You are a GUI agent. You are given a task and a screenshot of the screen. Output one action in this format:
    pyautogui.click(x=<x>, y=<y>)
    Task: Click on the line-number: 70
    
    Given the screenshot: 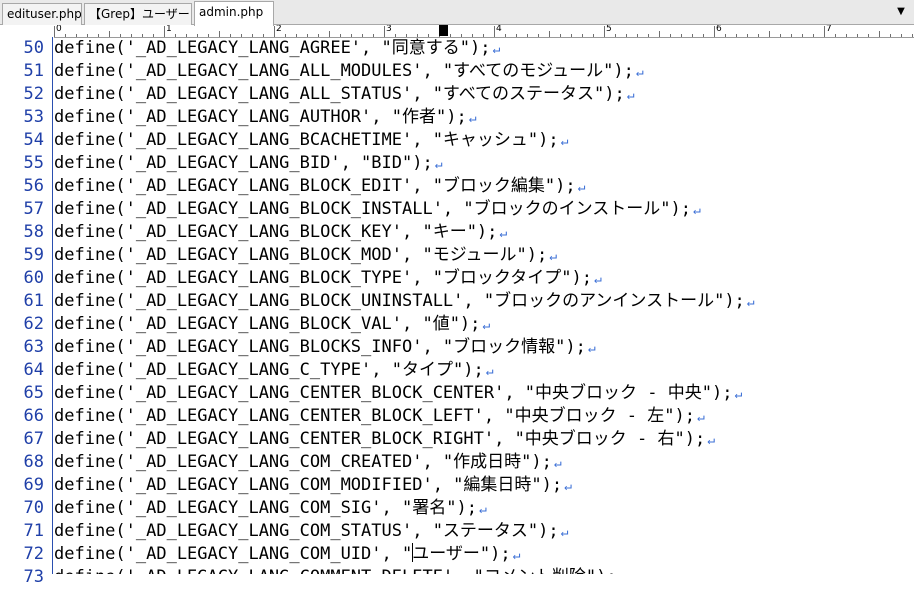 What is the action you would take?
    pyautogui.click(x=33, y=508)
    